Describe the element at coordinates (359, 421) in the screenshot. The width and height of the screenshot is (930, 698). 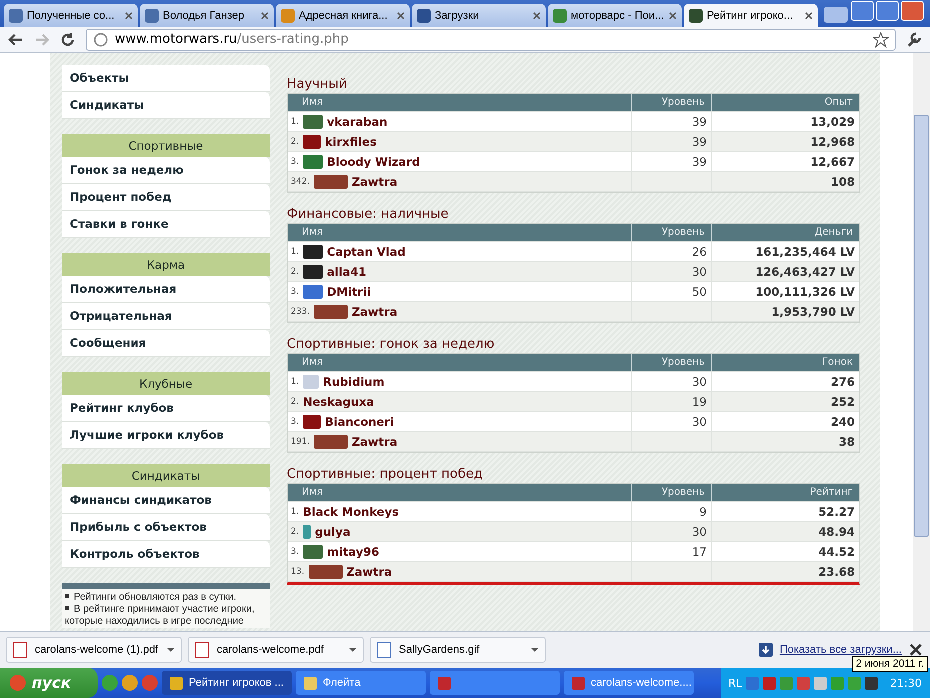
I see `player-link: Bianconeri` at that location.